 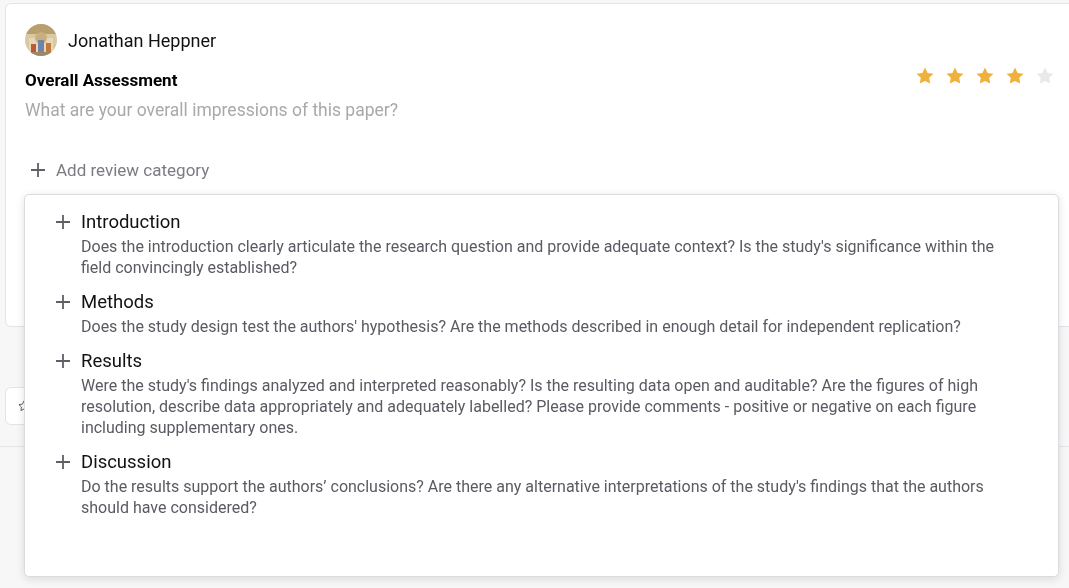 What do you see at coordinates (554, 462) in the screenshot?
I see `category-option: Discussion` at bounding box center [554, 462].